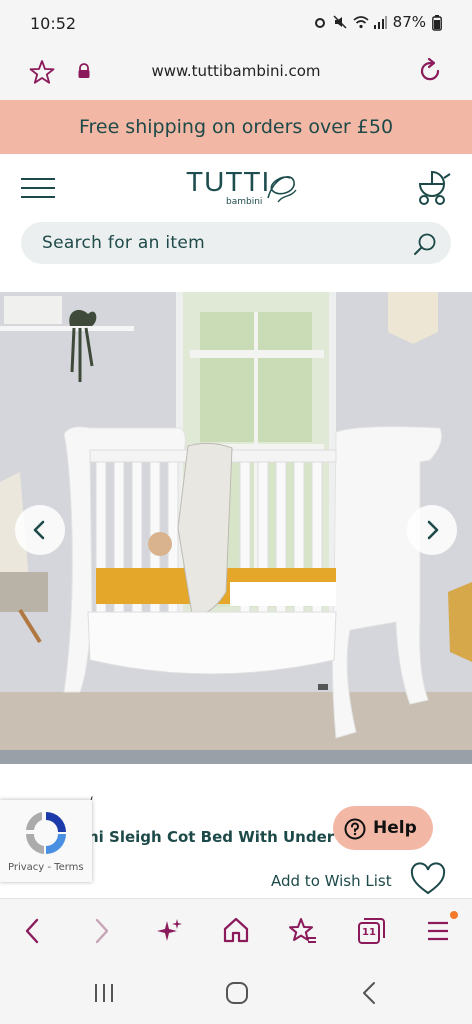  I want to click on url-text: www.tuttibambini.com, so click(236, 71).